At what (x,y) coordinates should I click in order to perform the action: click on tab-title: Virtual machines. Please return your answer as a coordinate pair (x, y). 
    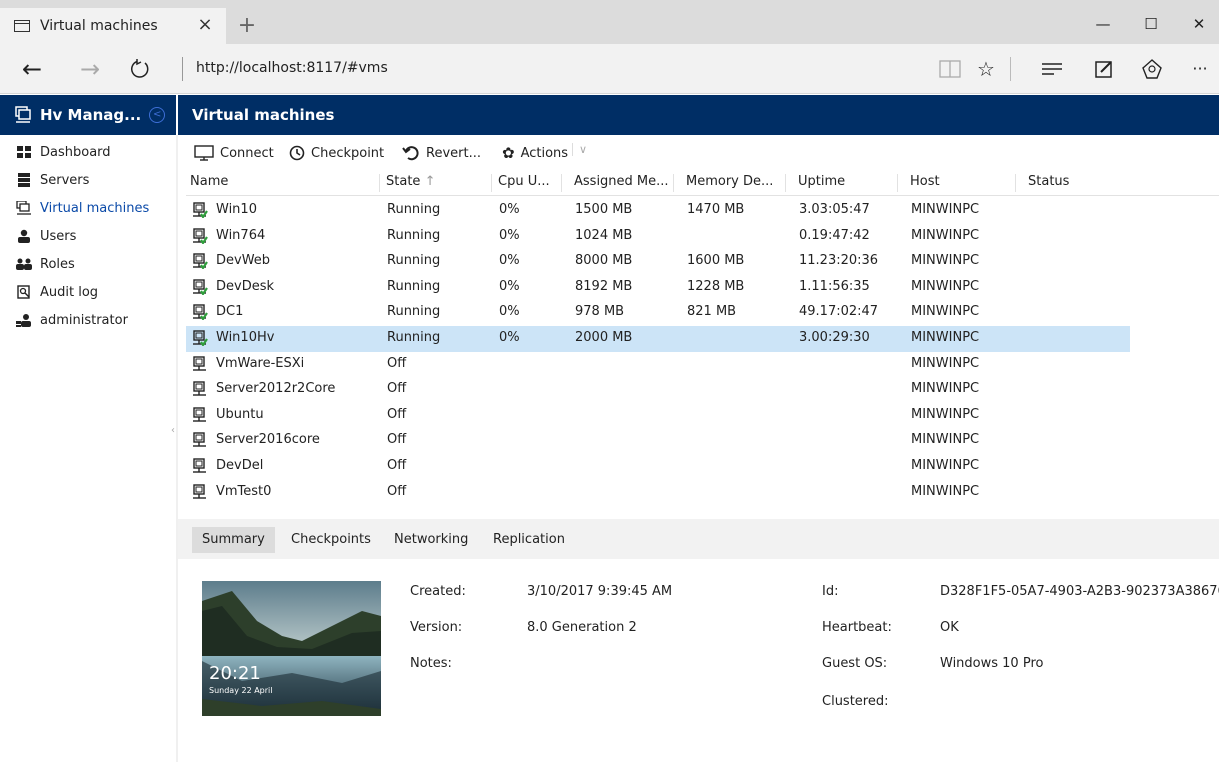
    Looking at the image, I should click on (99, 26).